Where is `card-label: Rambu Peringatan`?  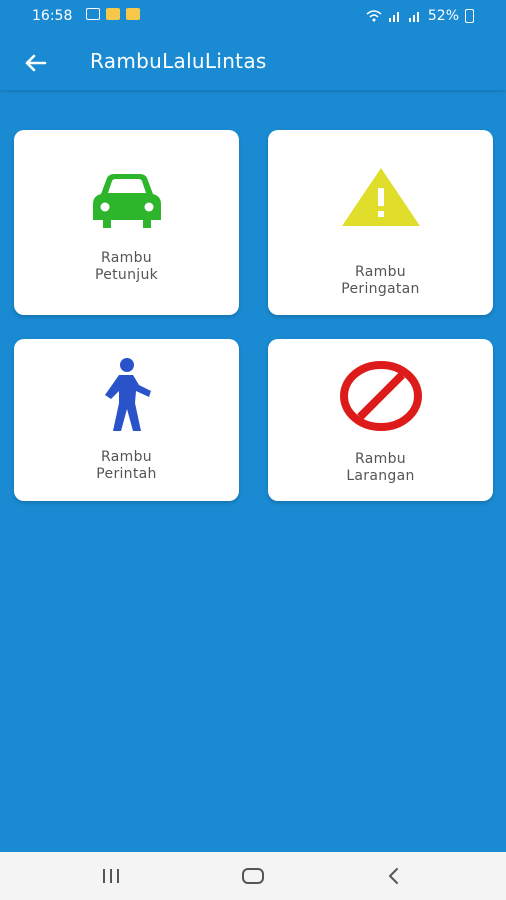 card-label: Rambu Peringatan is located at coordinates (380, 281).